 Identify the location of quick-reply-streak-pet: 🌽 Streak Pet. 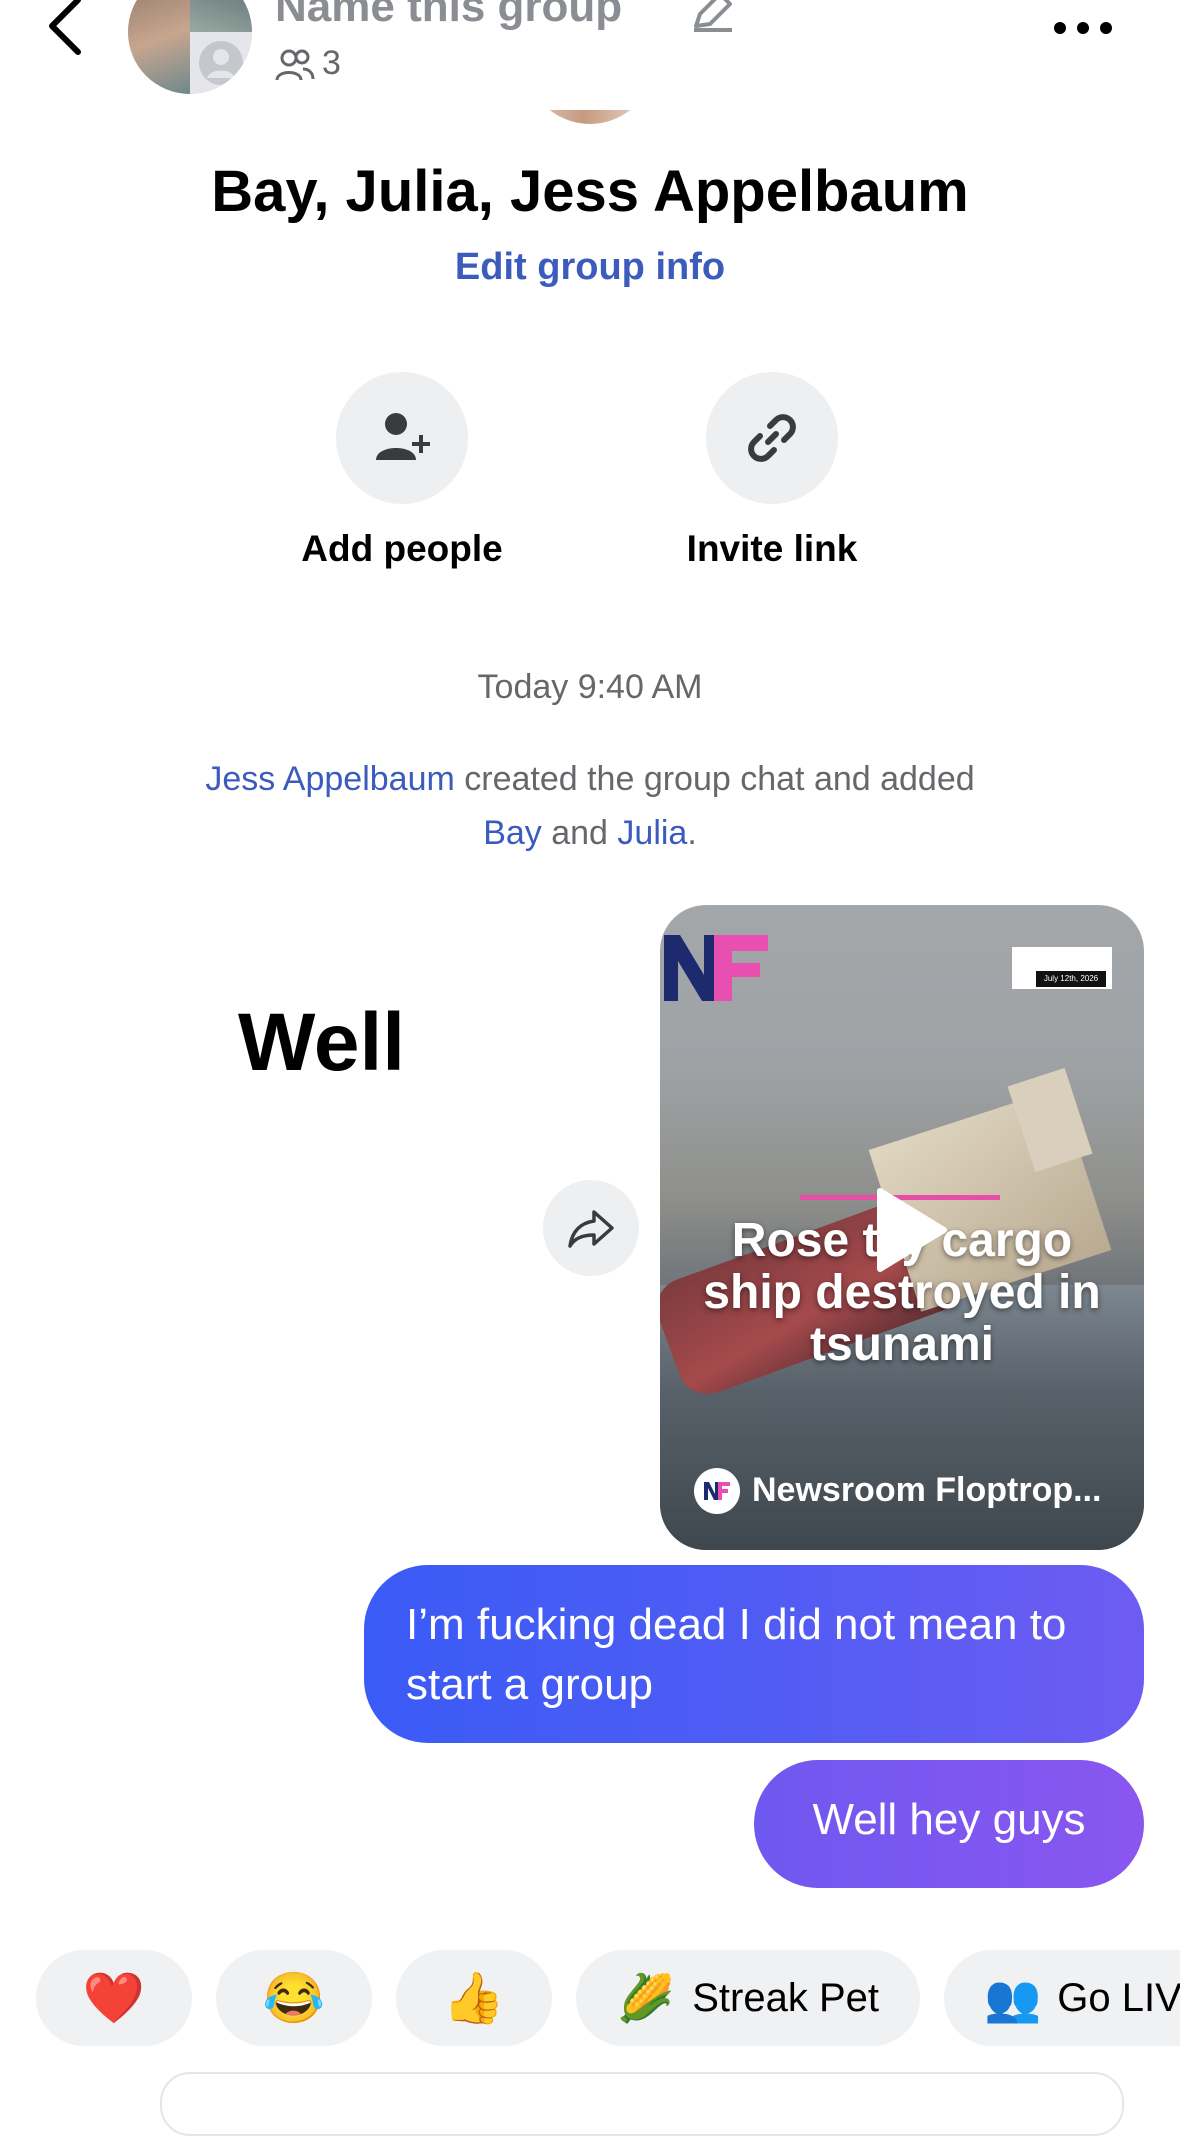
(748, 1998).